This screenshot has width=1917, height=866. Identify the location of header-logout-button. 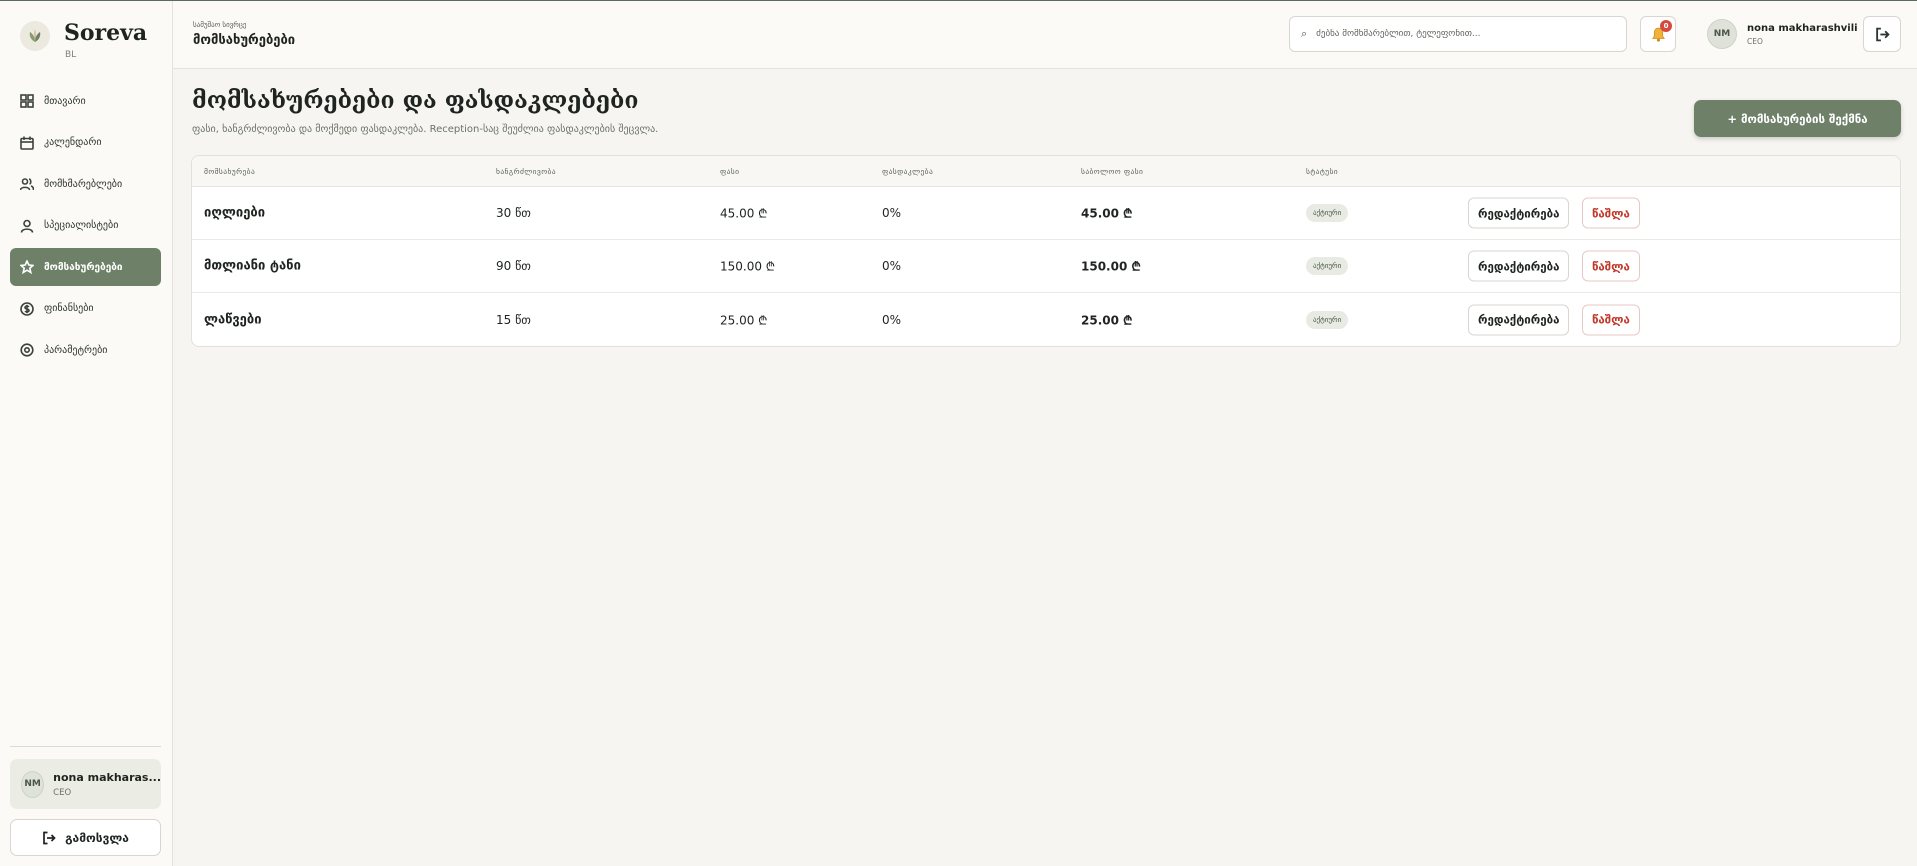
(1882, 34).